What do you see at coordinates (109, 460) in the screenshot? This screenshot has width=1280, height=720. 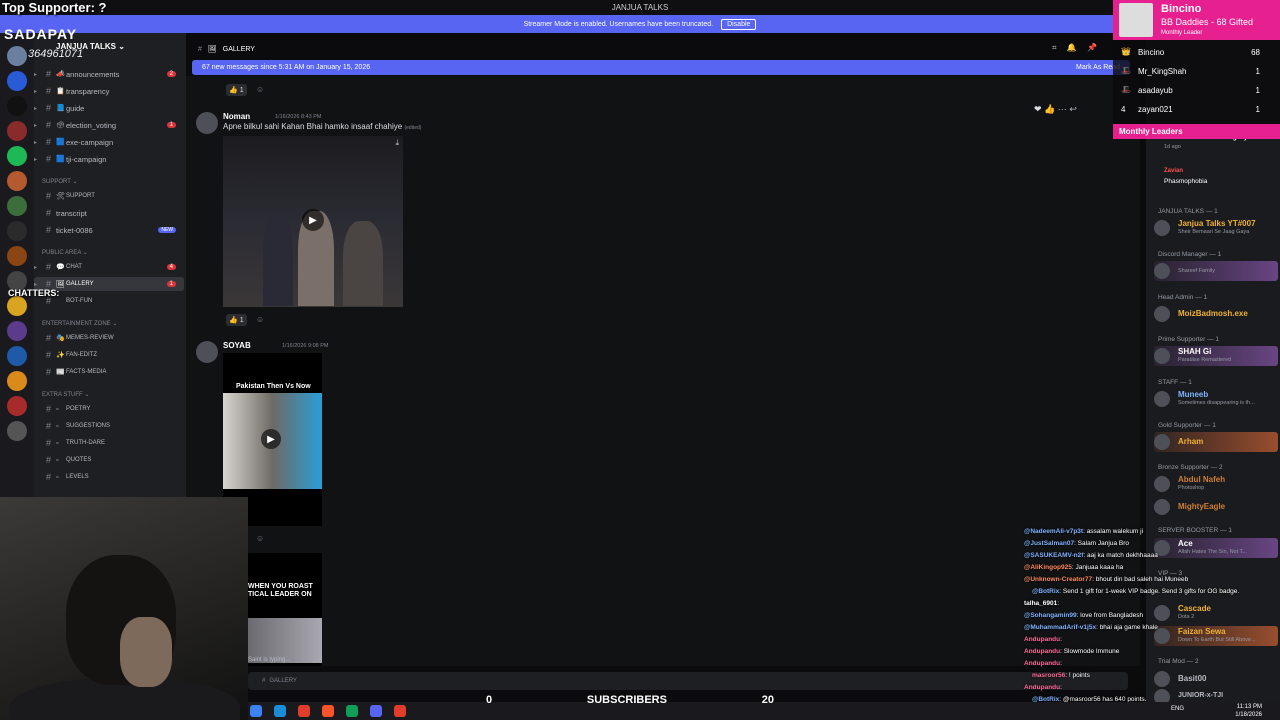 I see `channel-quotes: # ▫ QUOTES` at bounding box center [109, 460].